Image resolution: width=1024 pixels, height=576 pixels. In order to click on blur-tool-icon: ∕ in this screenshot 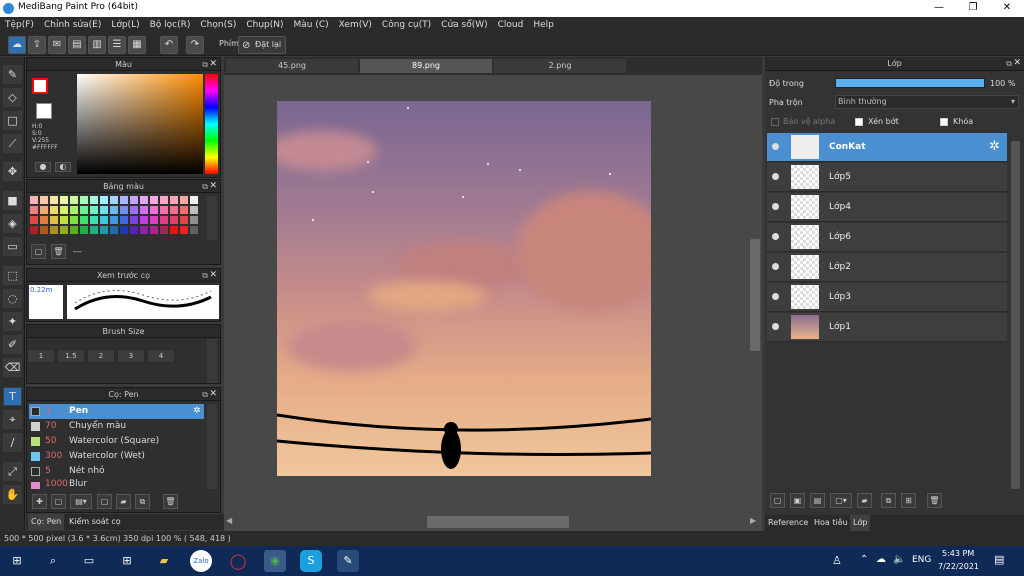, I will do `click(12, 442)`.